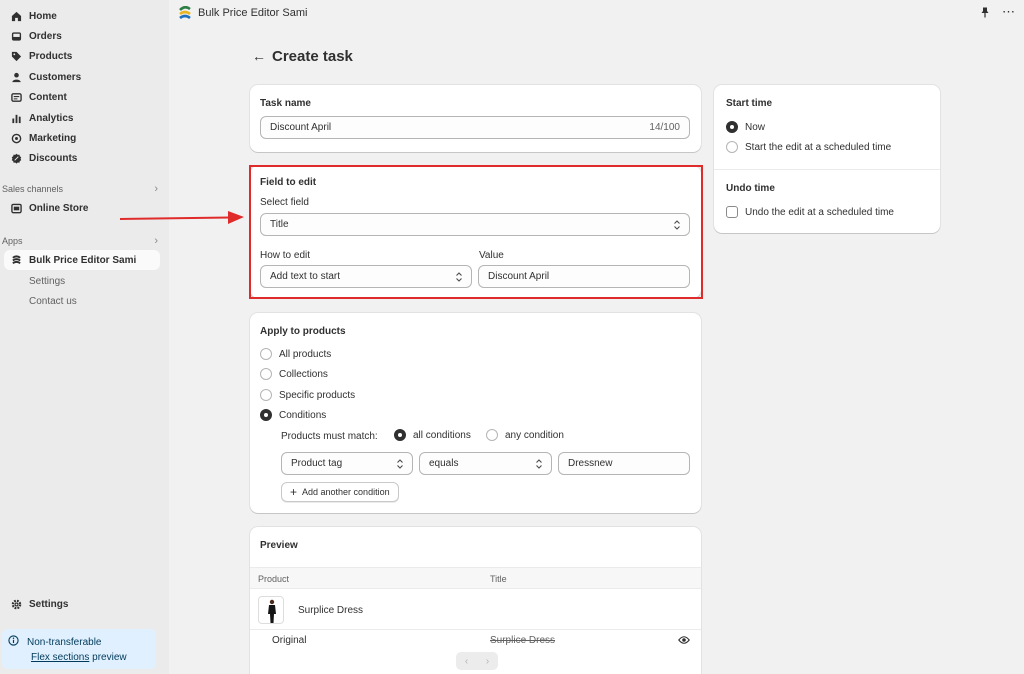  What do you see at coordinates (82, 16) in the screenshot?
I see `nav-home: Home` at bounding box center [82, 16].